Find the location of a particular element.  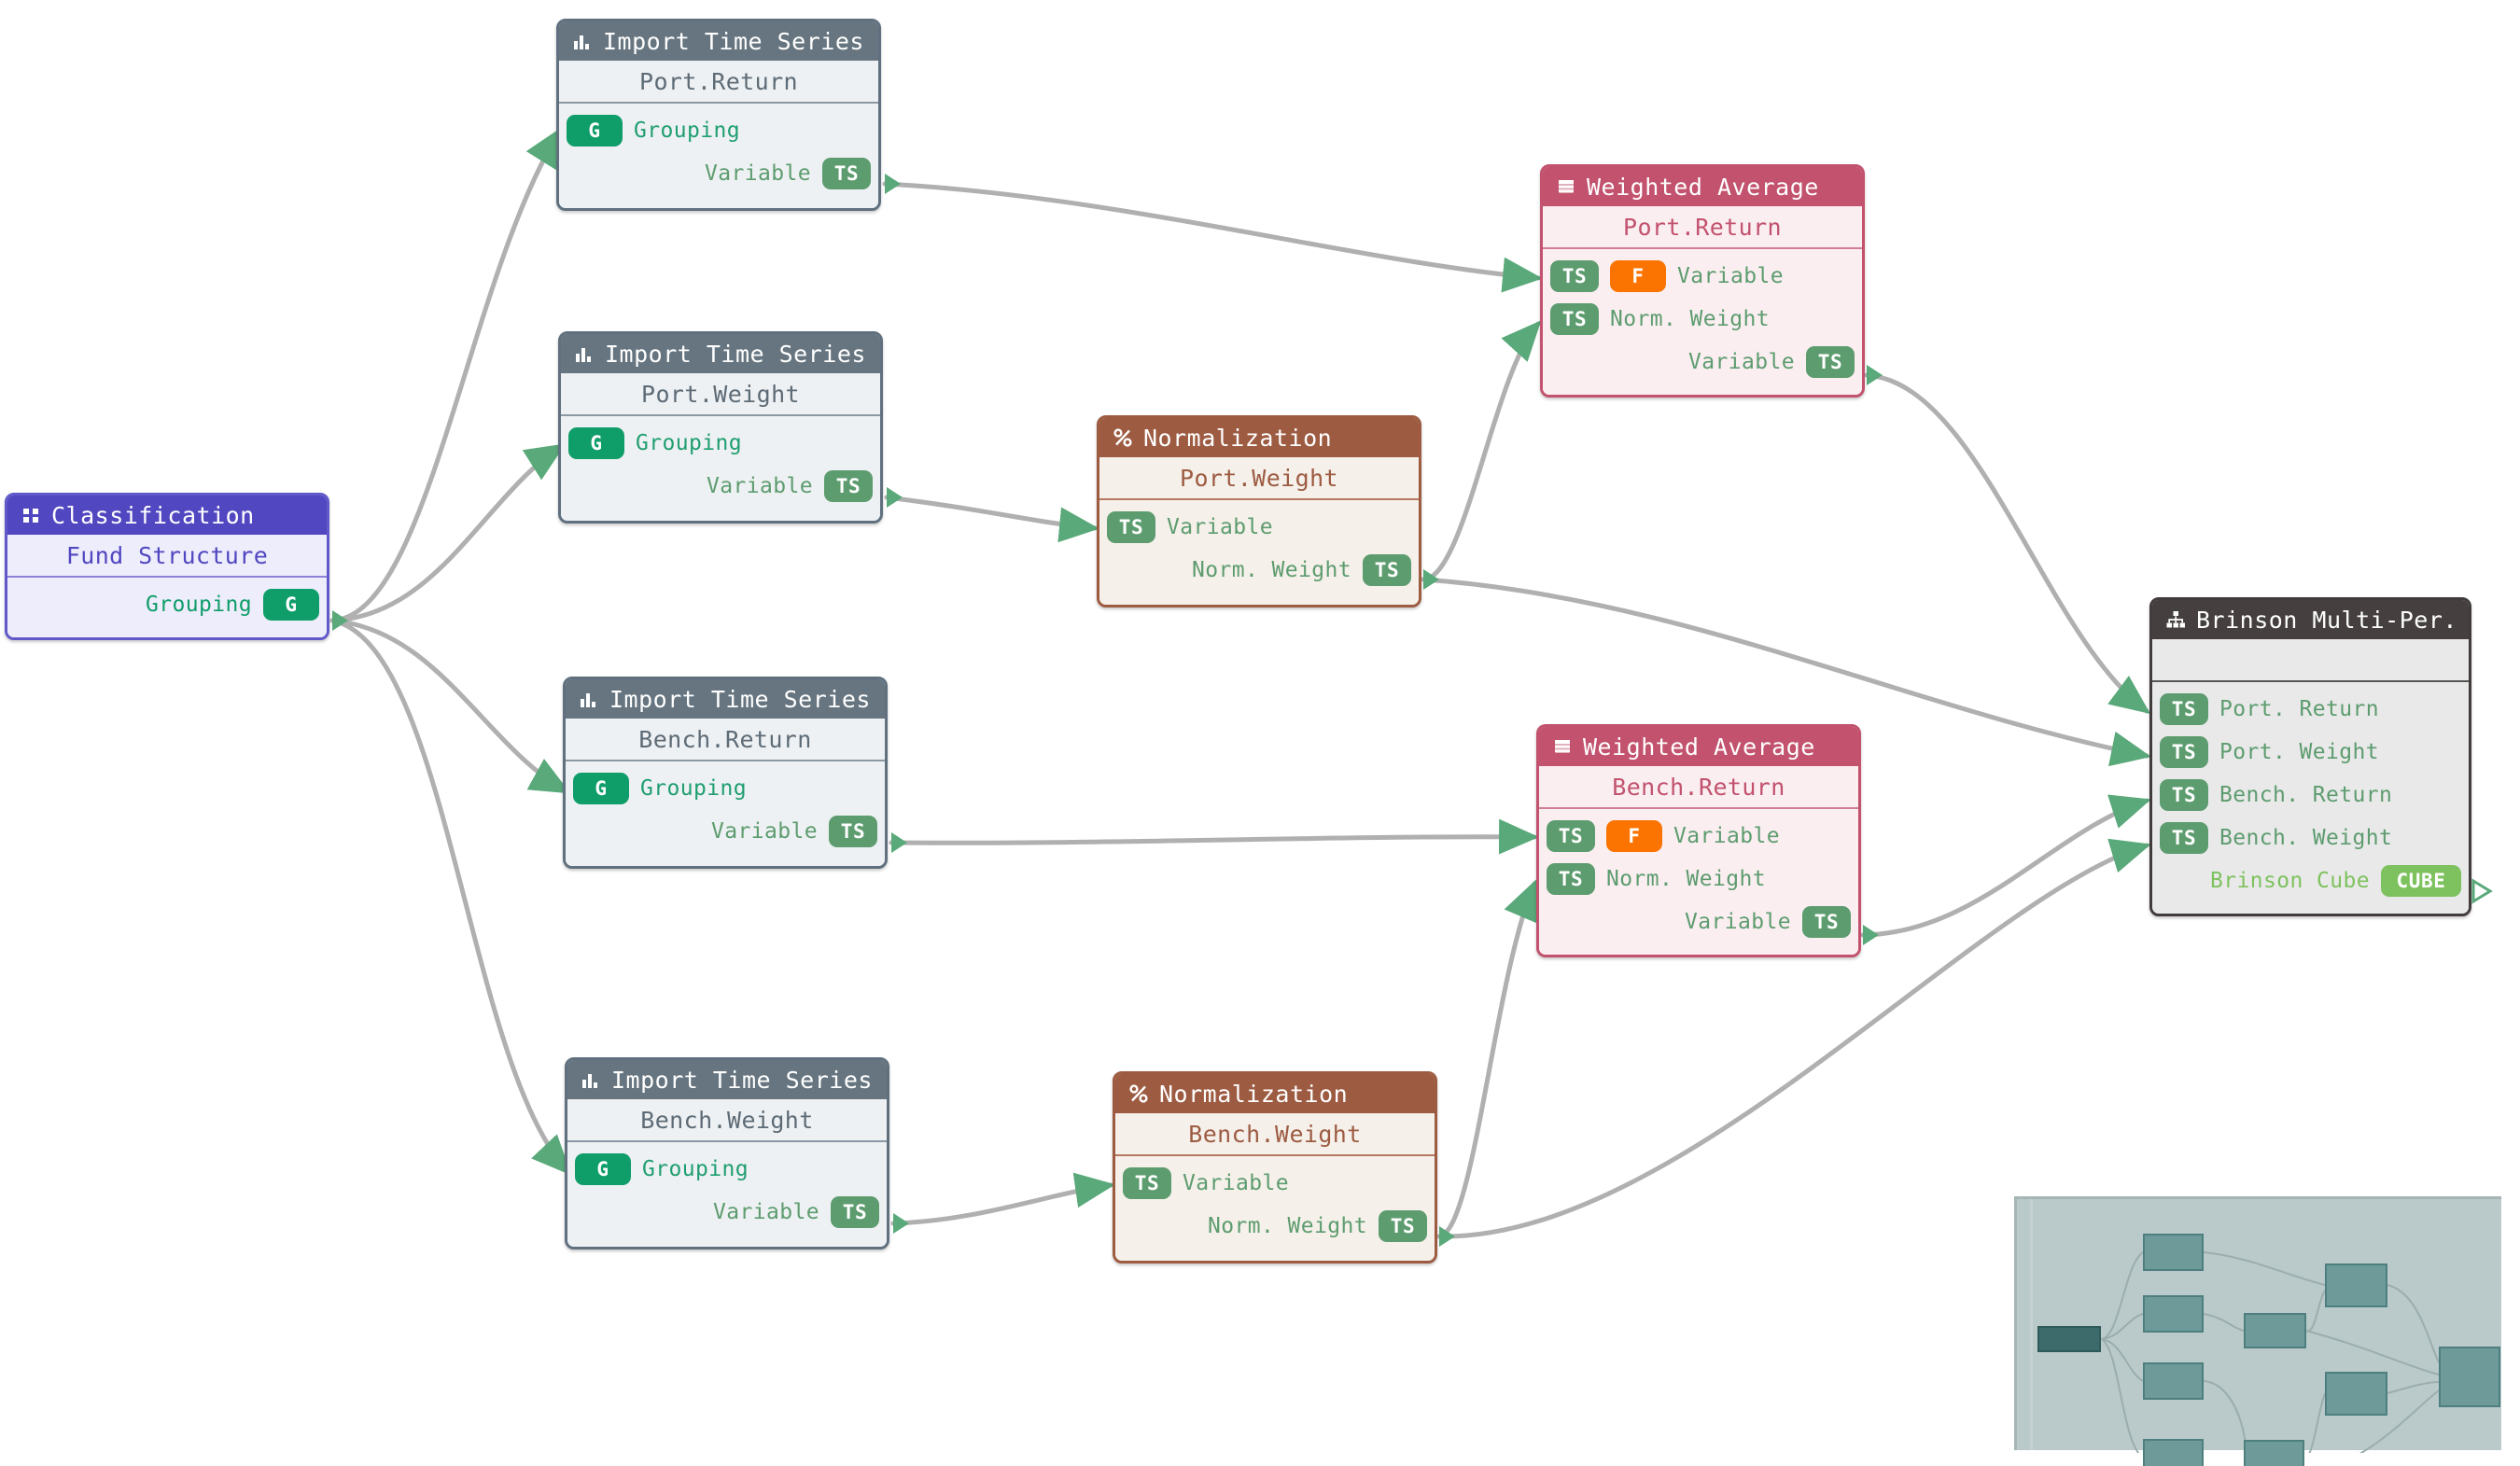

node-header-import-bench-return: Import Time Series is located at coordinates (725, 699).